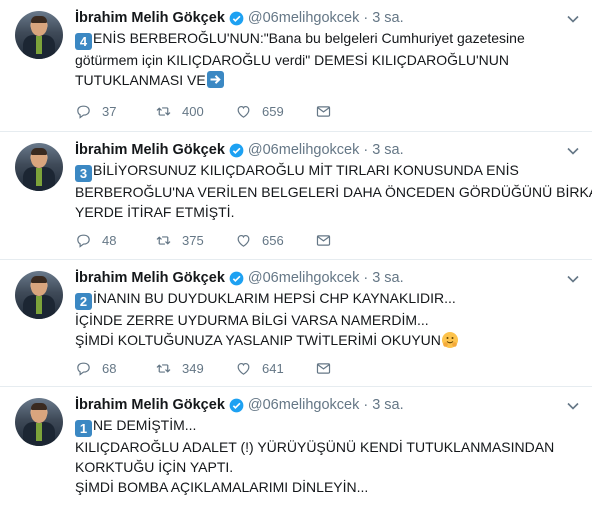 The height and width of the screenshot is (511, 592). Describe the element at coordinates (109, 111) in the screenshot. I see `reply-count: 37` at that location.